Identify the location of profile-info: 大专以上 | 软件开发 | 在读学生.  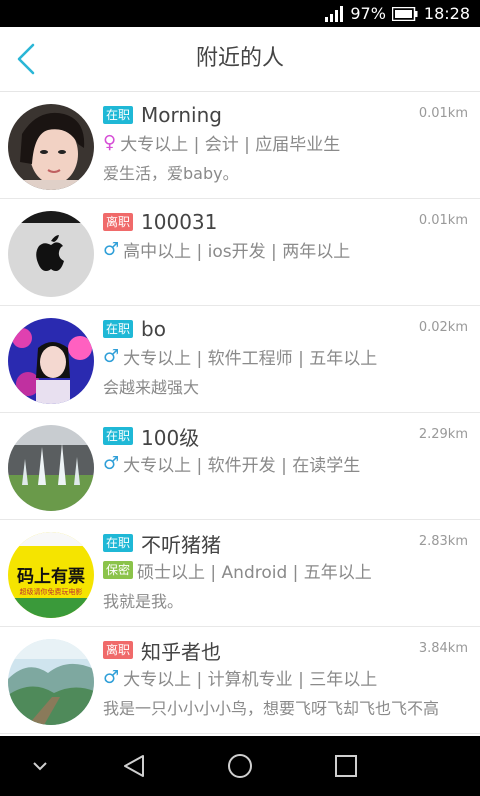
(242, 465).